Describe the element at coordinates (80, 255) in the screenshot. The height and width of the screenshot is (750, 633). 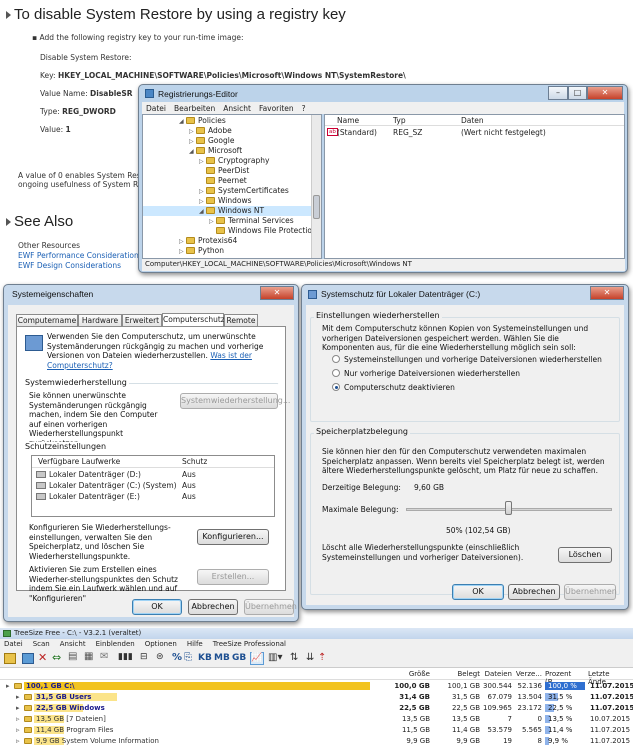
I see `link-ewf-performance: EWF Performance Considerations` at that location.